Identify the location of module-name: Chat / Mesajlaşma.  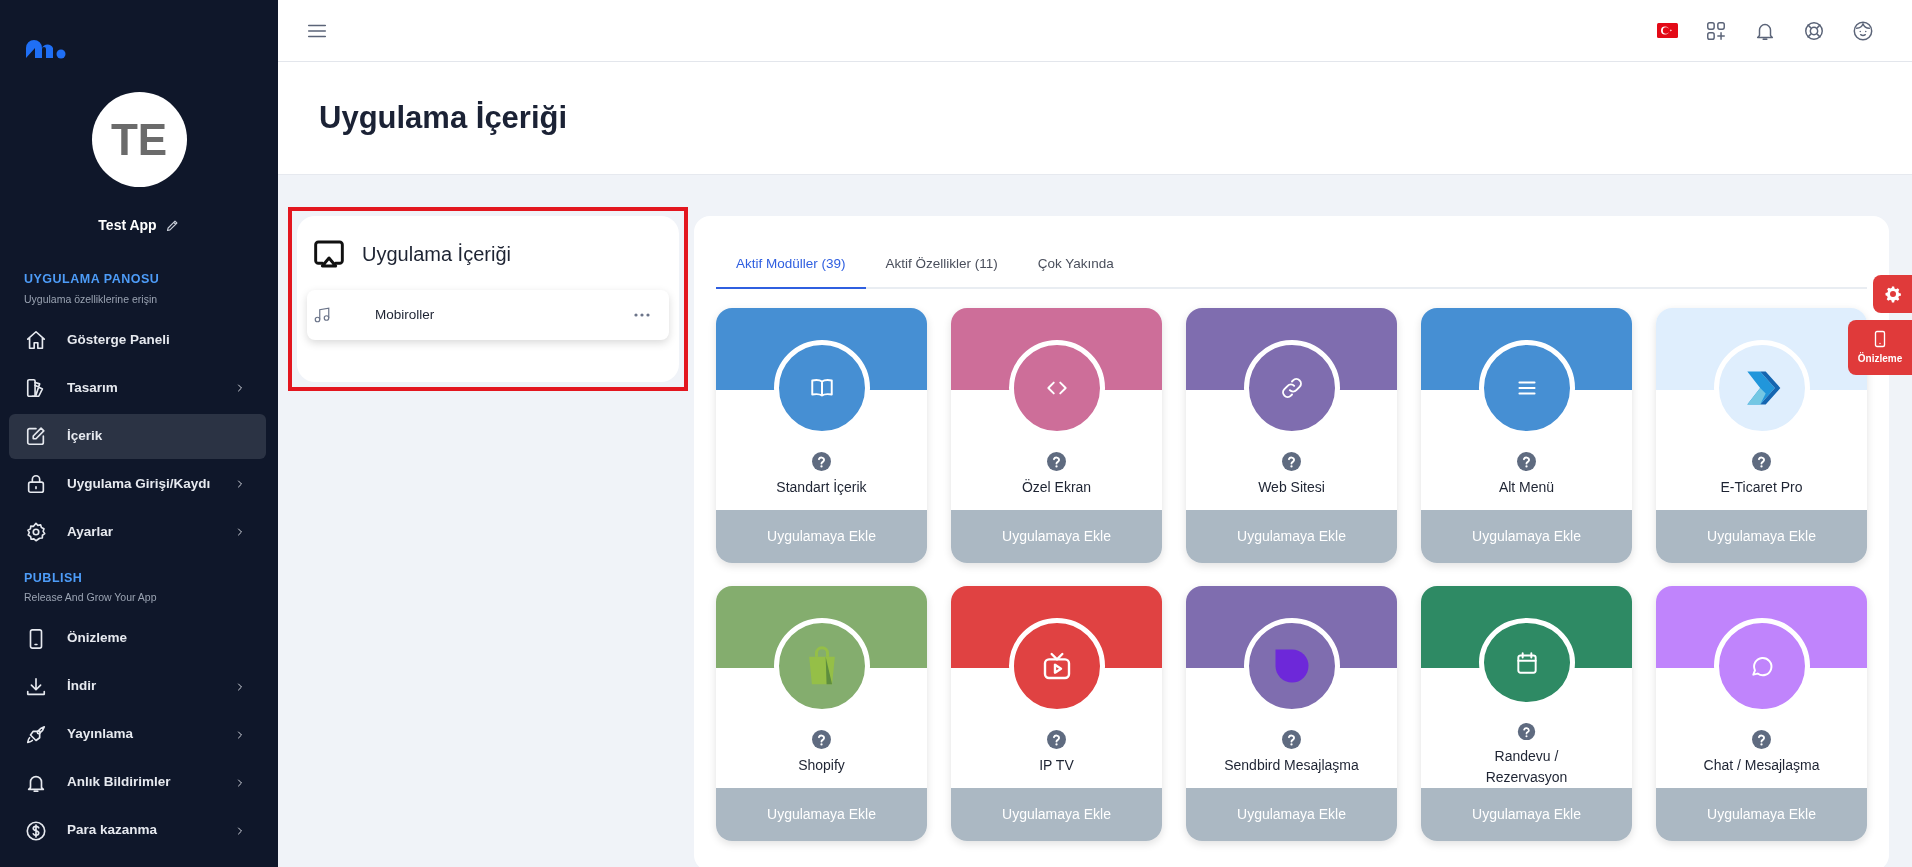
(1761, 766).